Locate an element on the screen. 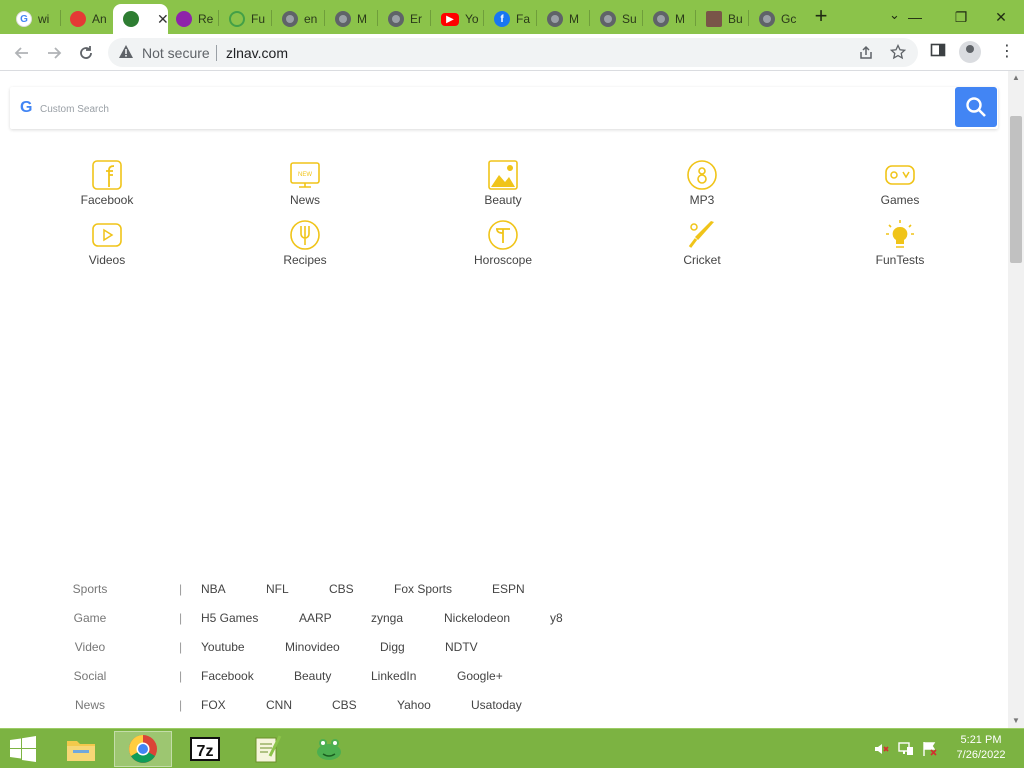 This screenshot has width=1024, height=768. tab-1: G wi is located at coordinates (31, 19).